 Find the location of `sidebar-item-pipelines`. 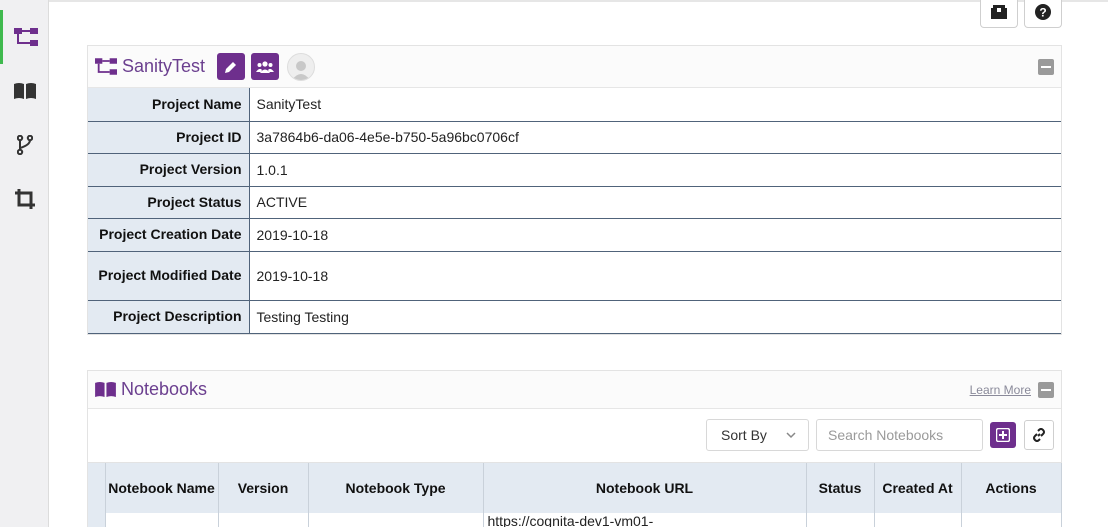

sidebar-item-pipelines is located at coordinates (24, 145).